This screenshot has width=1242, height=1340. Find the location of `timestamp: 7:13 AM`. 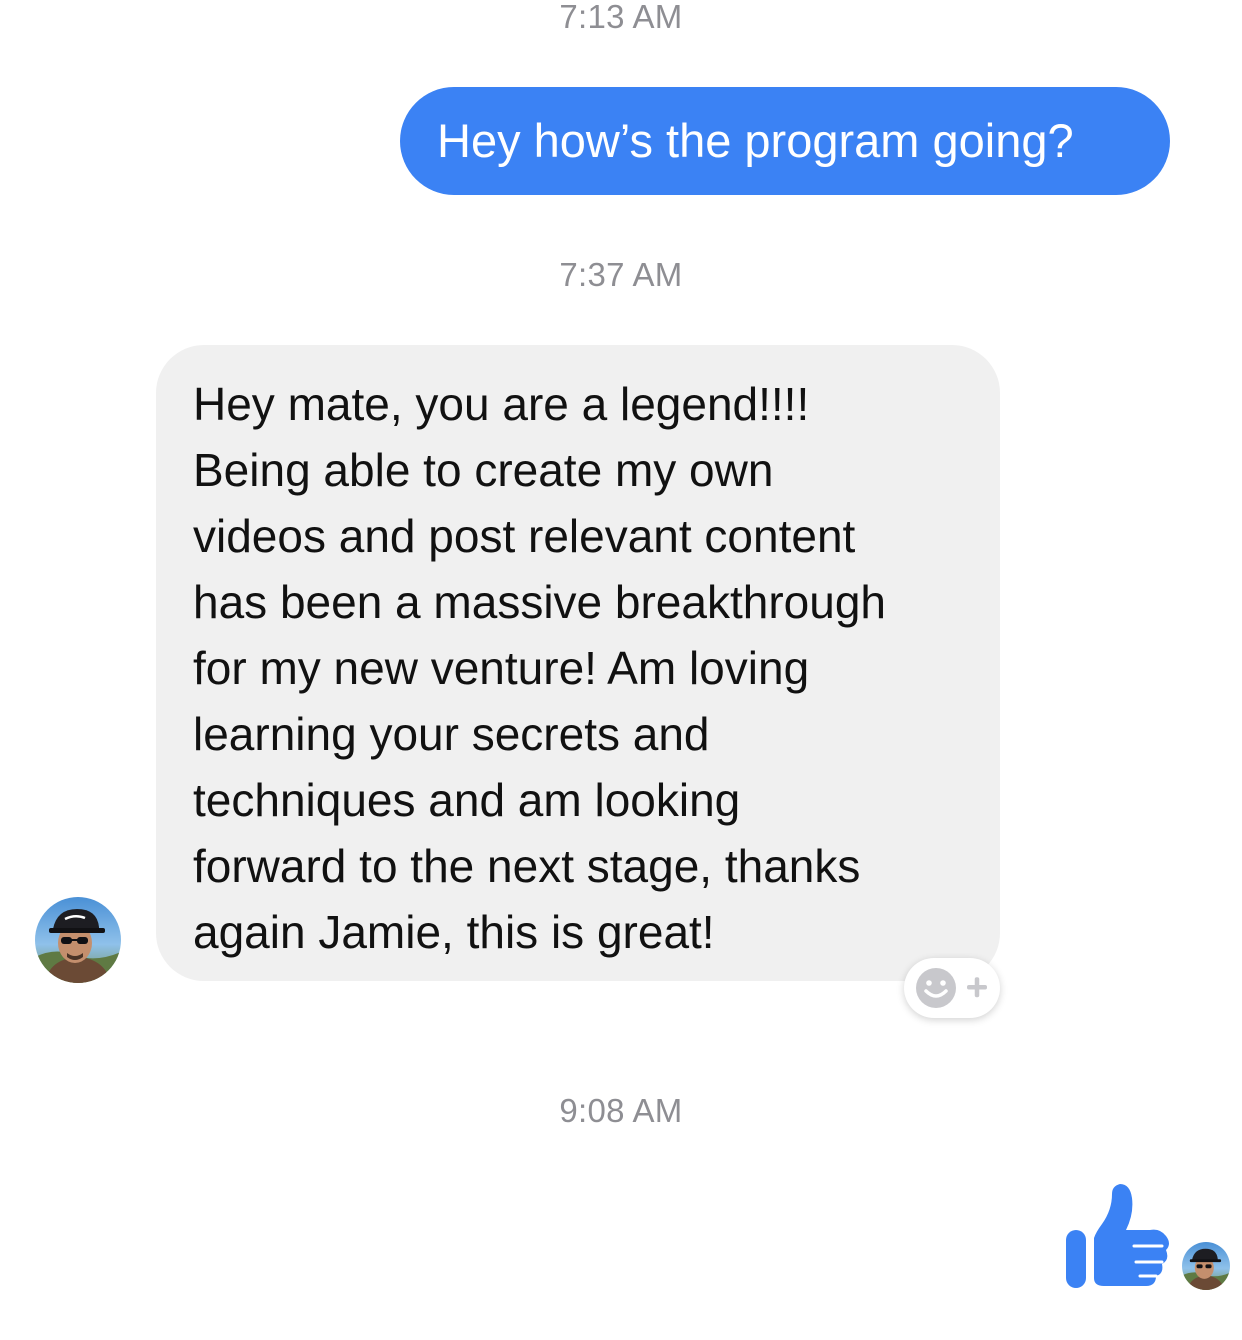

timestamp: 7:13 AM is located at coordinates (621, 17).